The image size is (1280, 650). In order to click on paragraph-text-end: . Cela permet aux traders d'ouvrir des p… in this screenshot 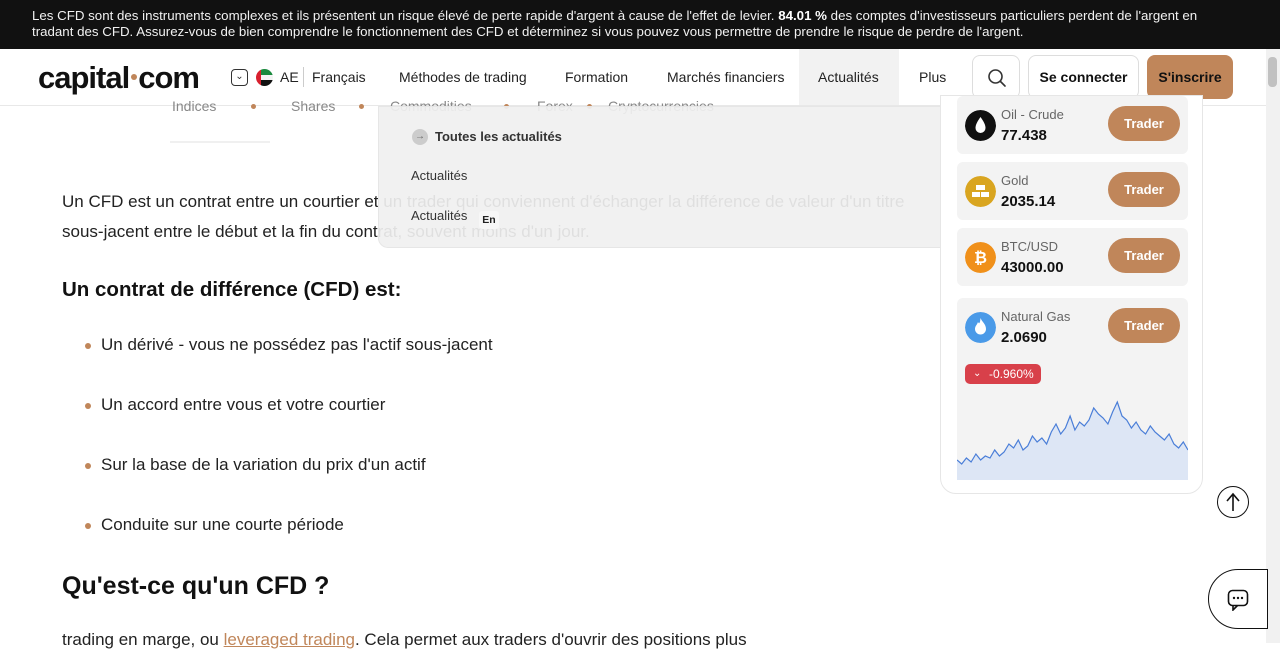, I will do `click(550, 639)`.